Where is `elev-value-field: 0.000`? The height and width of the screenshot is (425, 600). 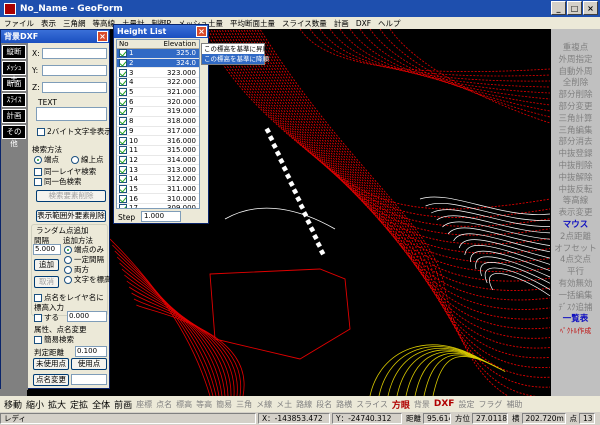 elev-value-field: 0.000 is located at coordinates (87, 316).